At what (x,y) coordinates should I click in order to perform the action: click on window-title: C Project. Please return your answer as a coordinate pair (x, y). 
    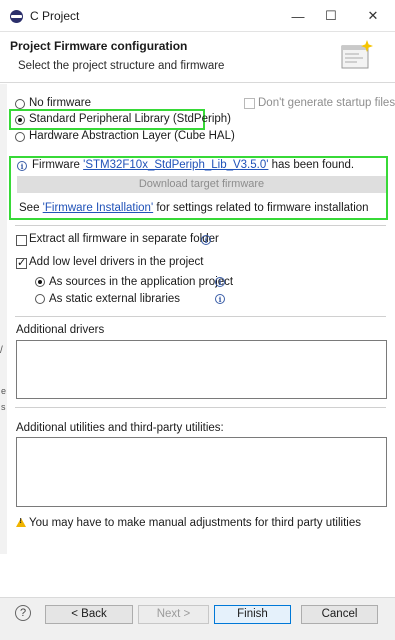
    Looking at the image, I should click on (55, 16).